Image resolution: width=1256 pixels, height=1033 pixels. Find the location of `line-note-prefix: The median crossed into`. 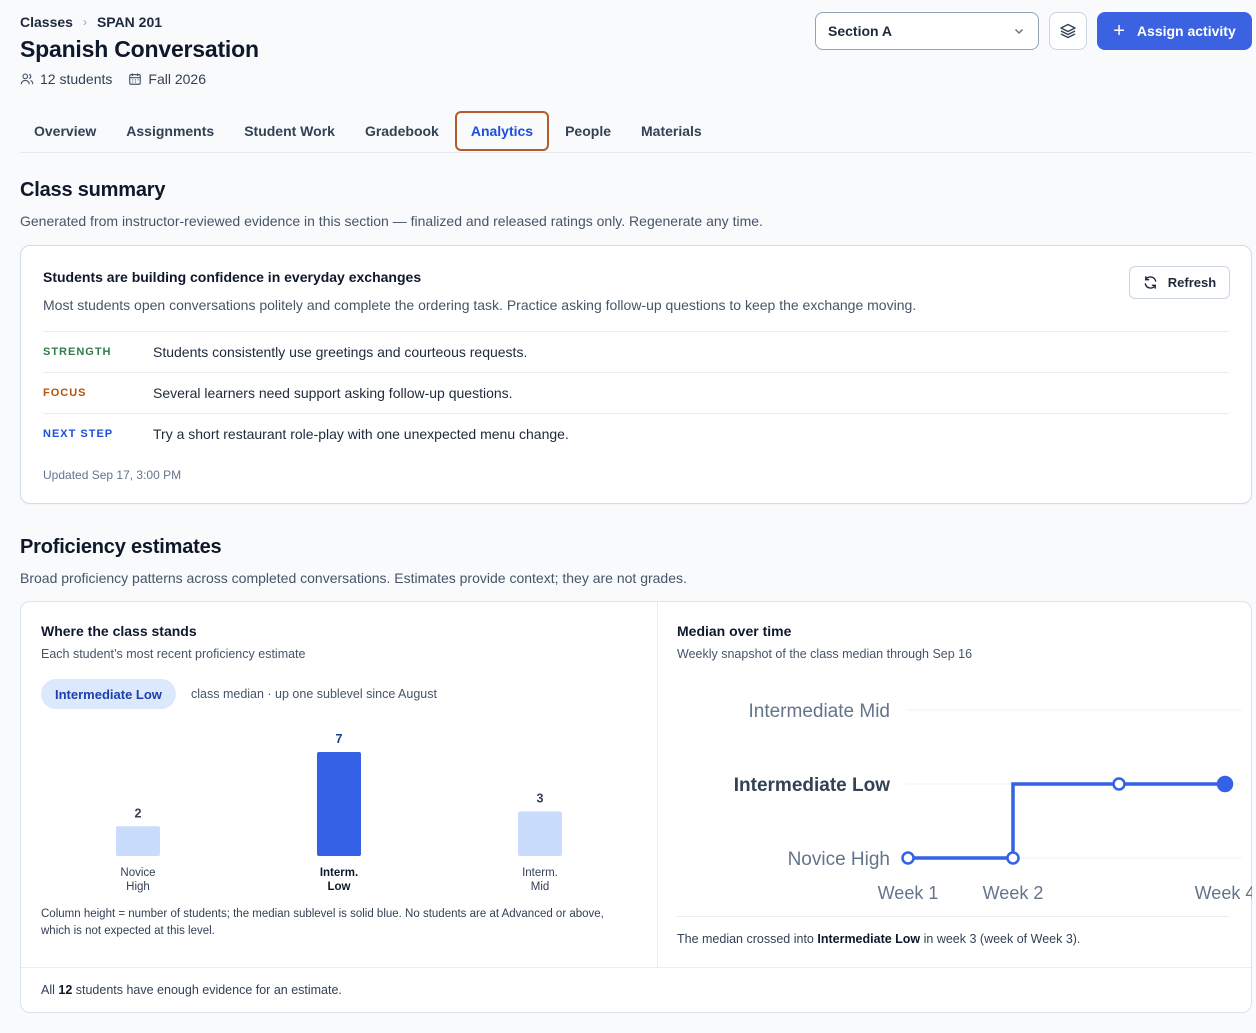

line-note-prefix: The median crossed into is located at coordinates (747, 939).